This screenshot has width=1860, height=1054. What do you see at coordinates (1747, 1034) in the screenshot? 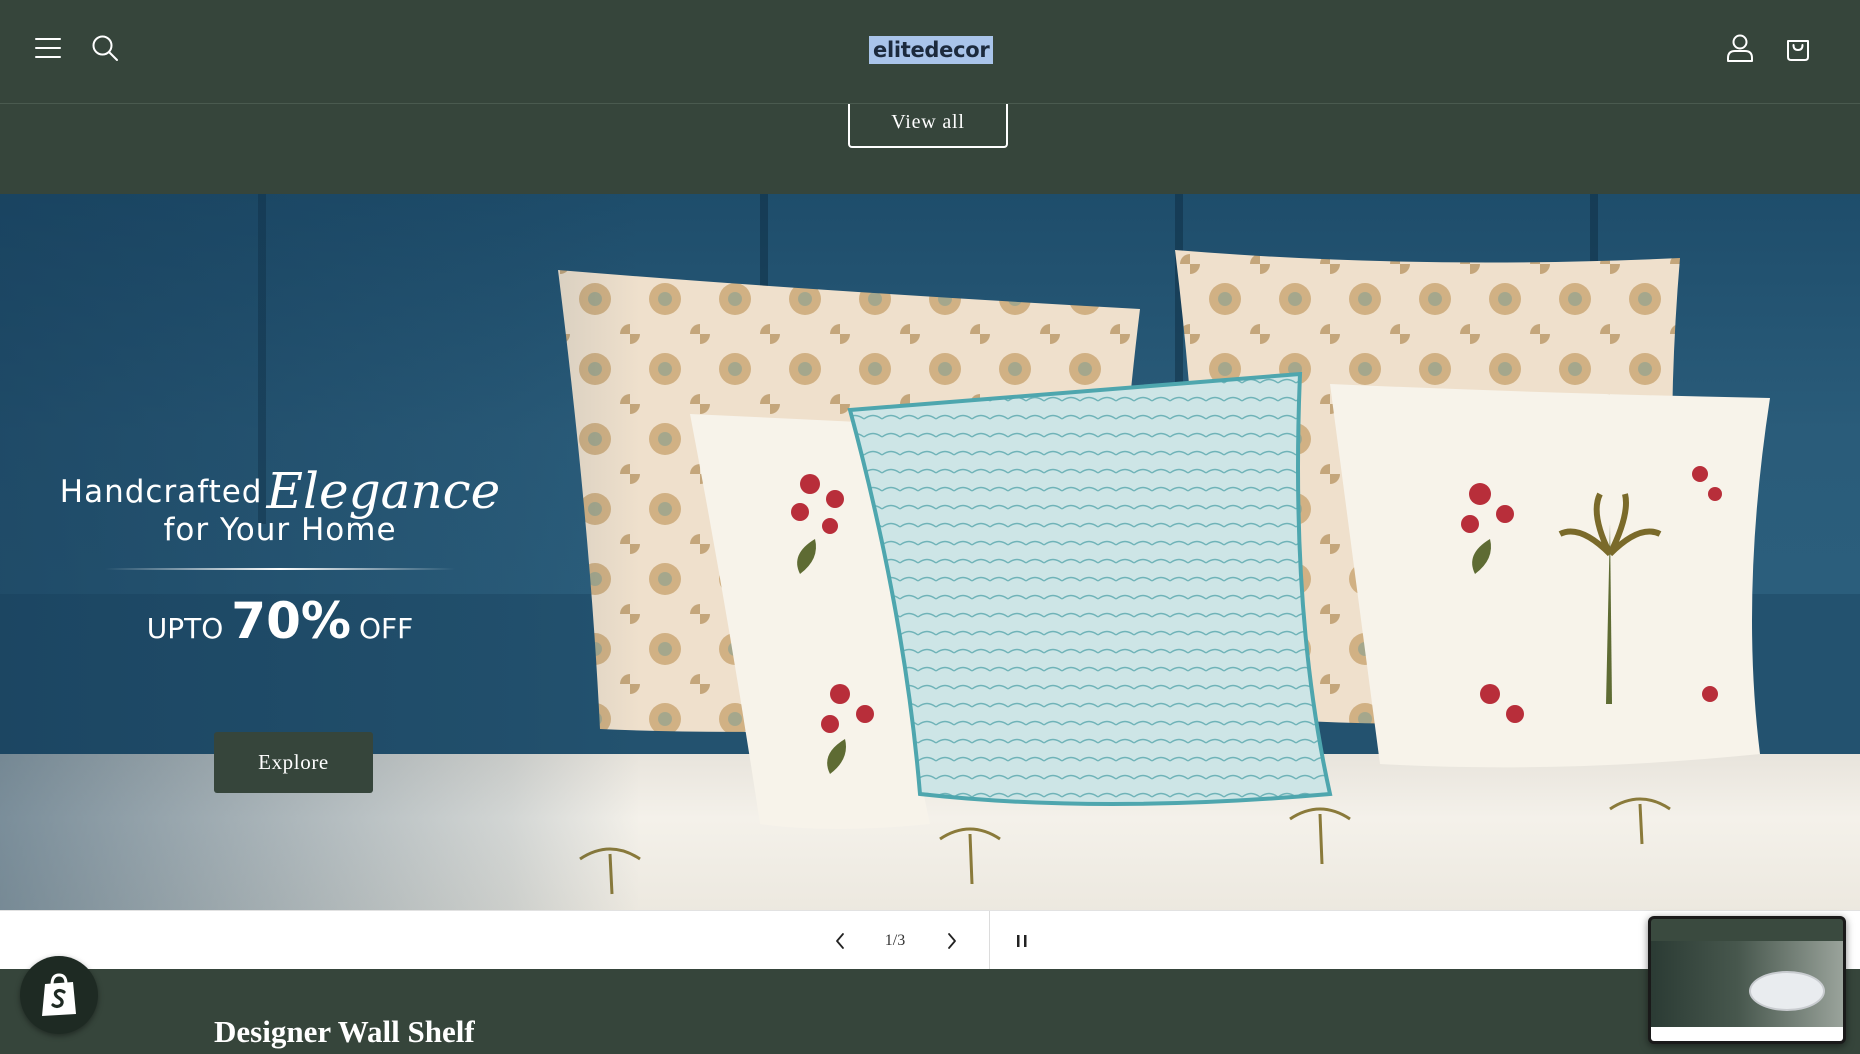
I see `preview-controls` at bounding box center [1747, 1034].